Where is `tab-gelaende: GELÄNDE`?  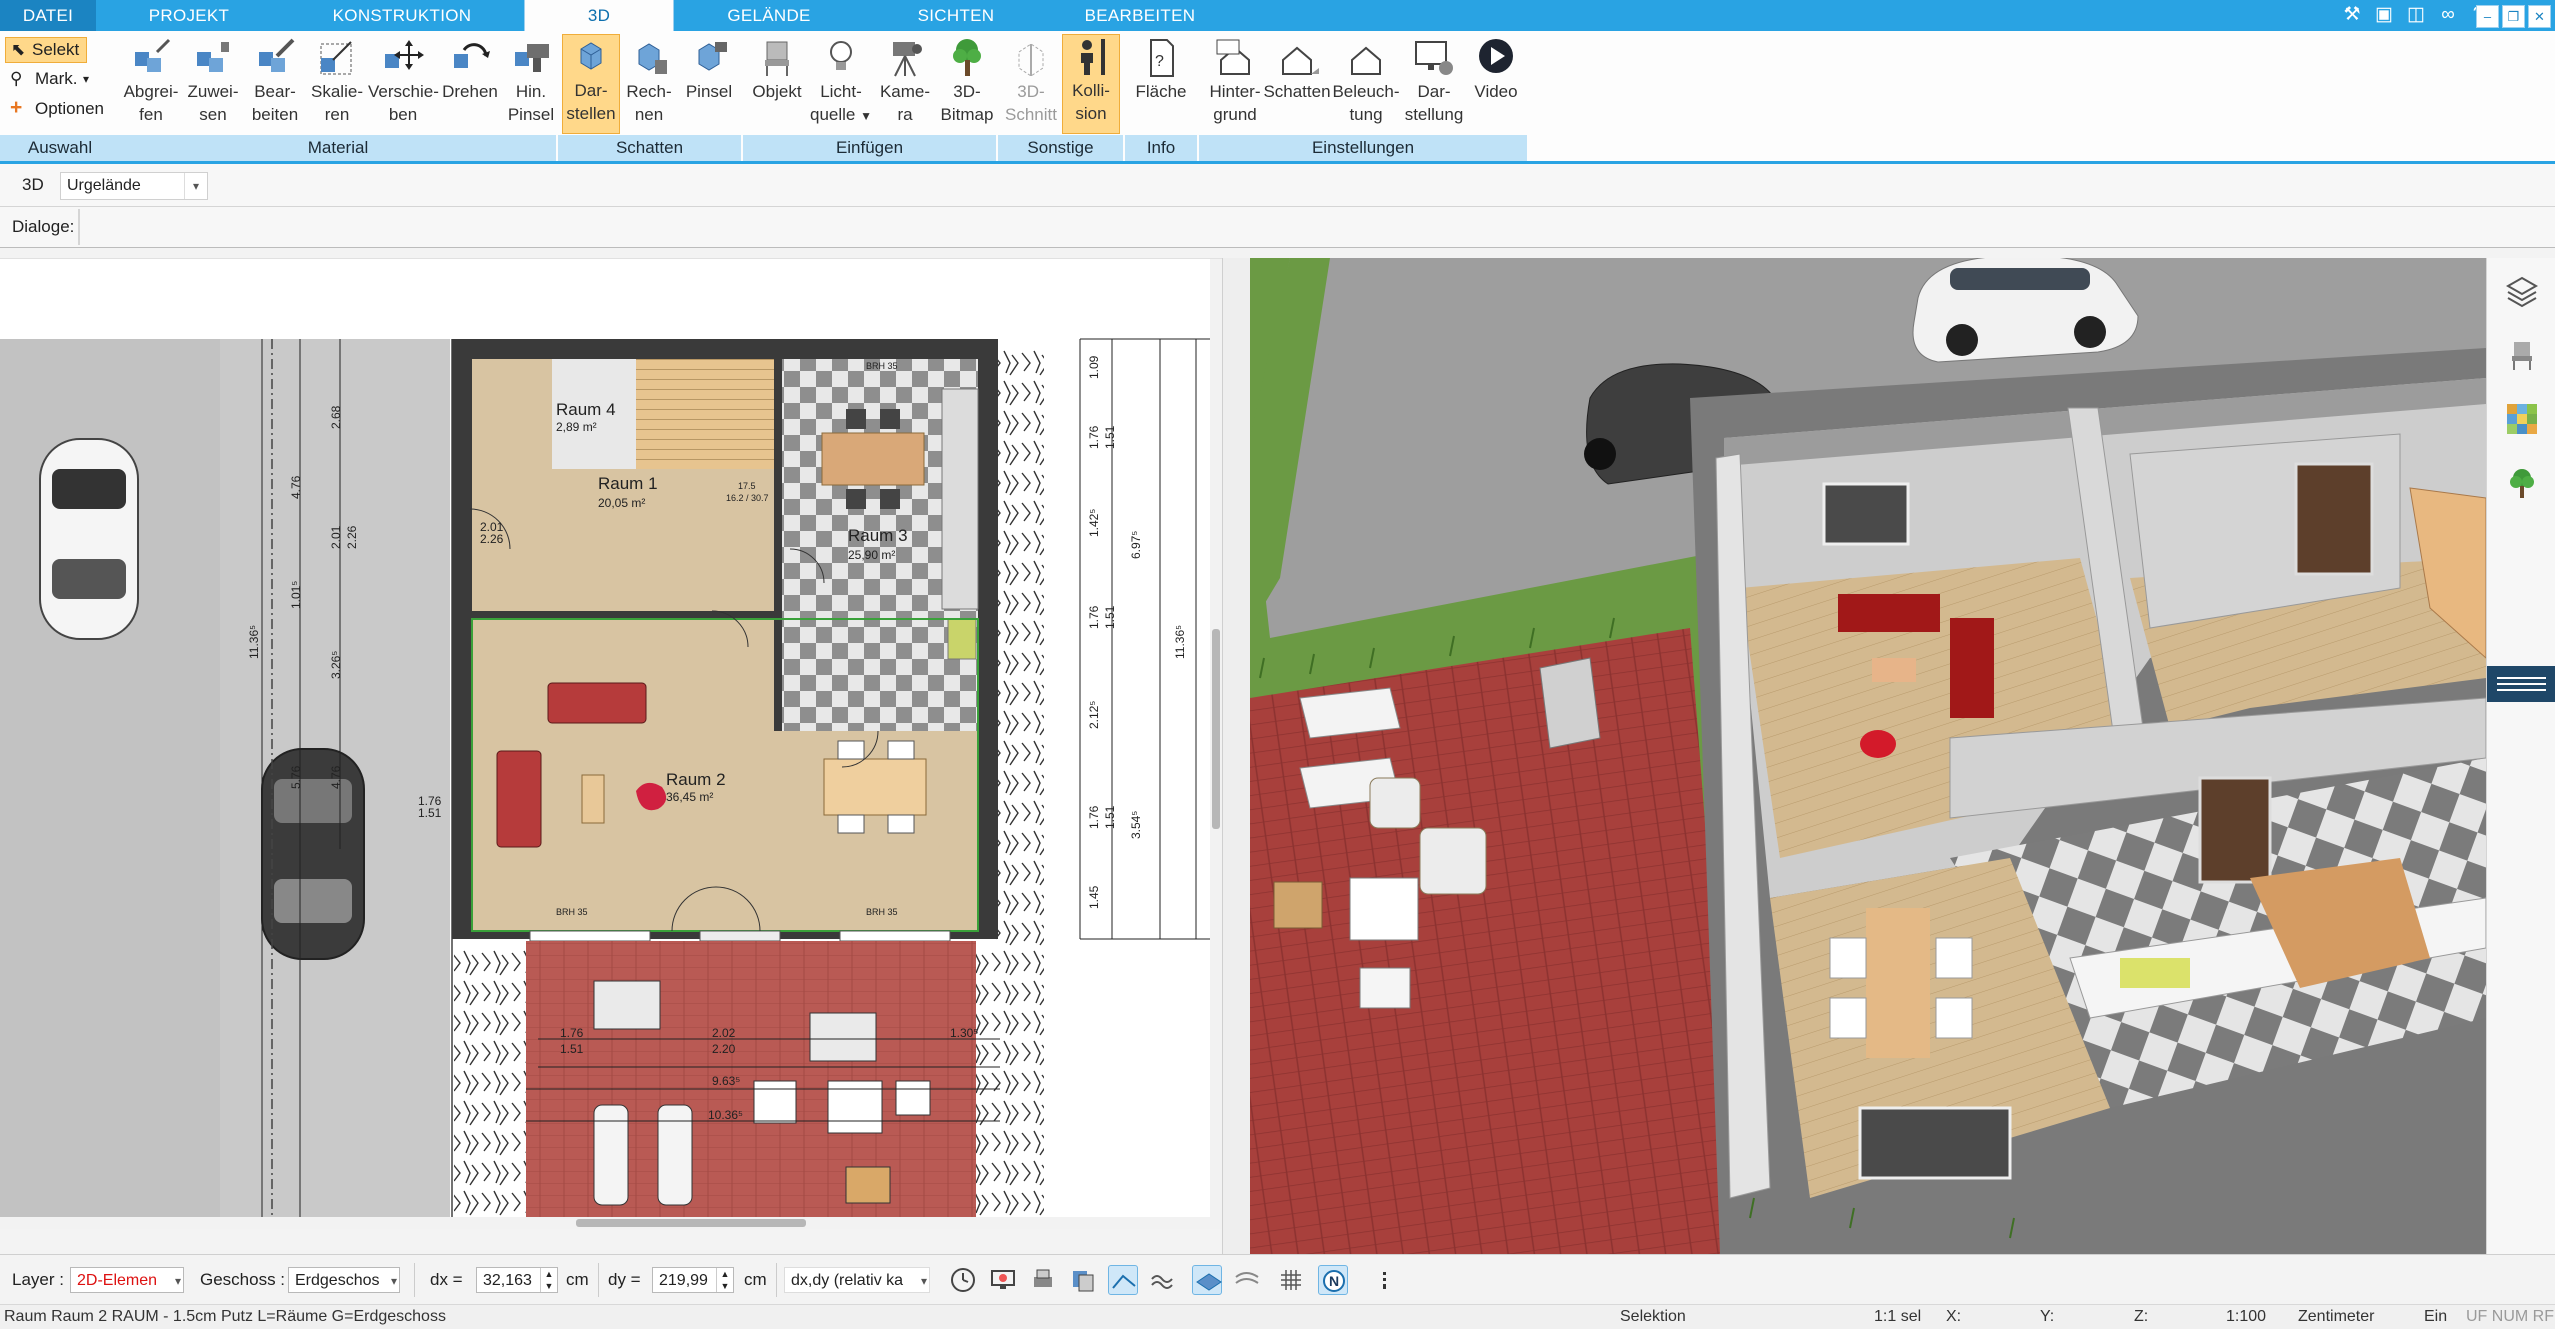 tab-gelaende: GELÄNDE is located at coordinates (769, 15).